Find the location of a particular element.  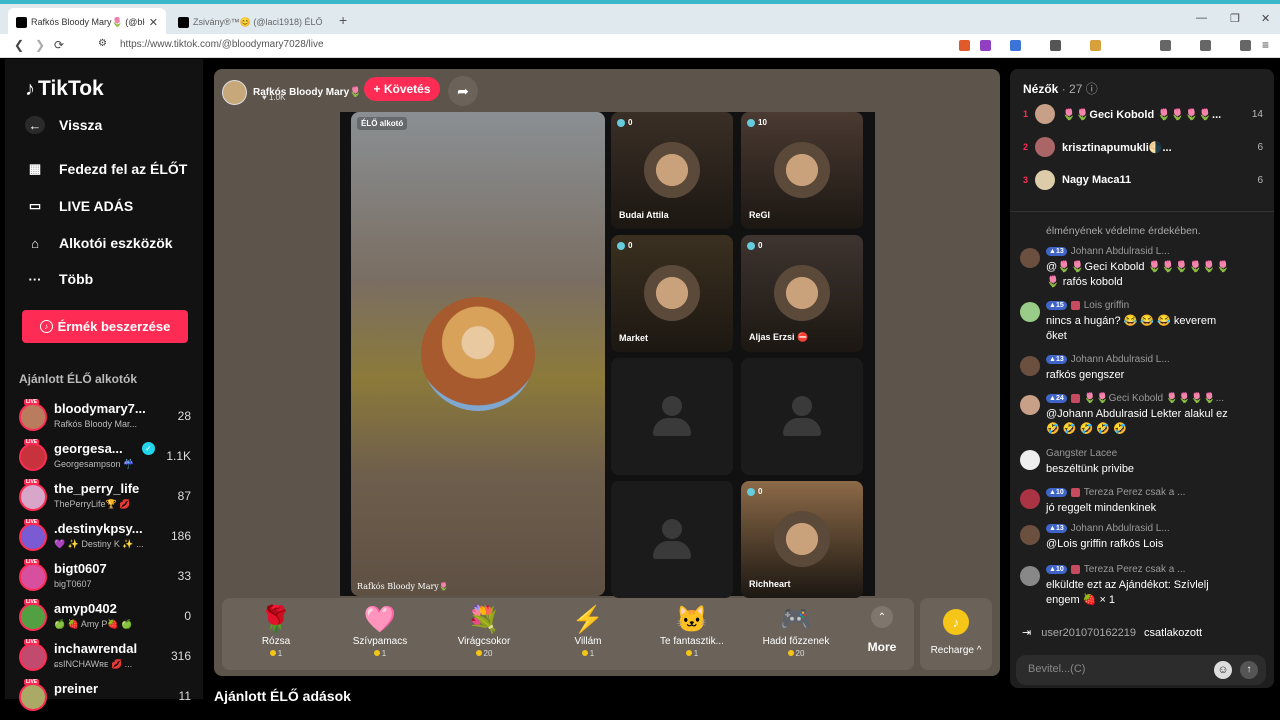

host-video: ÉLŐ alkotó Rafkós Bloody Mary🌷 is located at coordinates (478, 354).